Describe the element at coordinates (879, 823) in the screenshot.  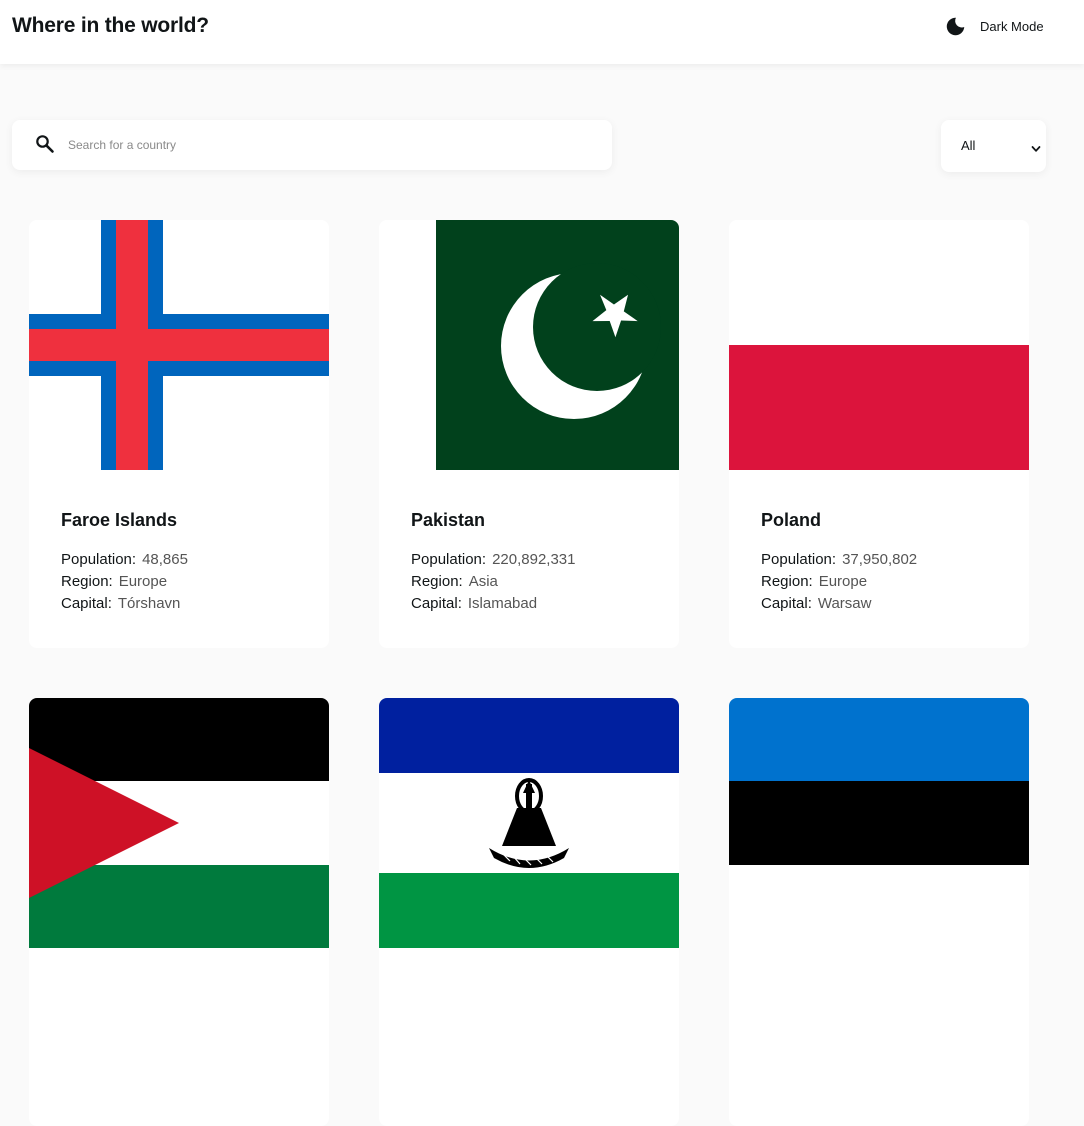
I see `estonia-flag` at that location.